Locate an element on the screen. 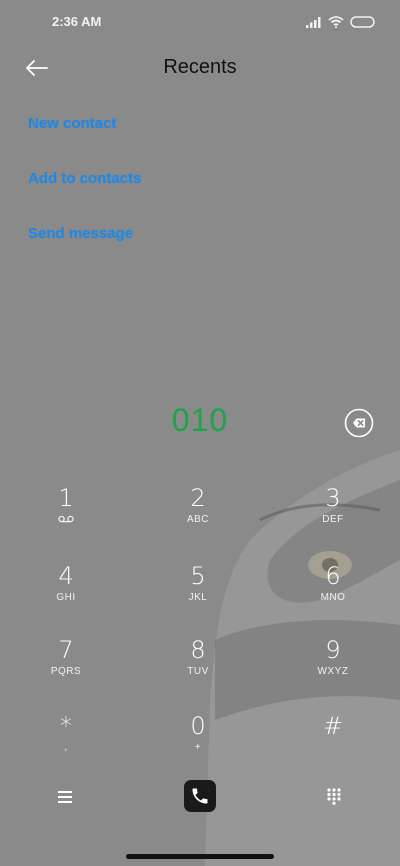  key-letters: PQRS is located at coordinates (66, 671).